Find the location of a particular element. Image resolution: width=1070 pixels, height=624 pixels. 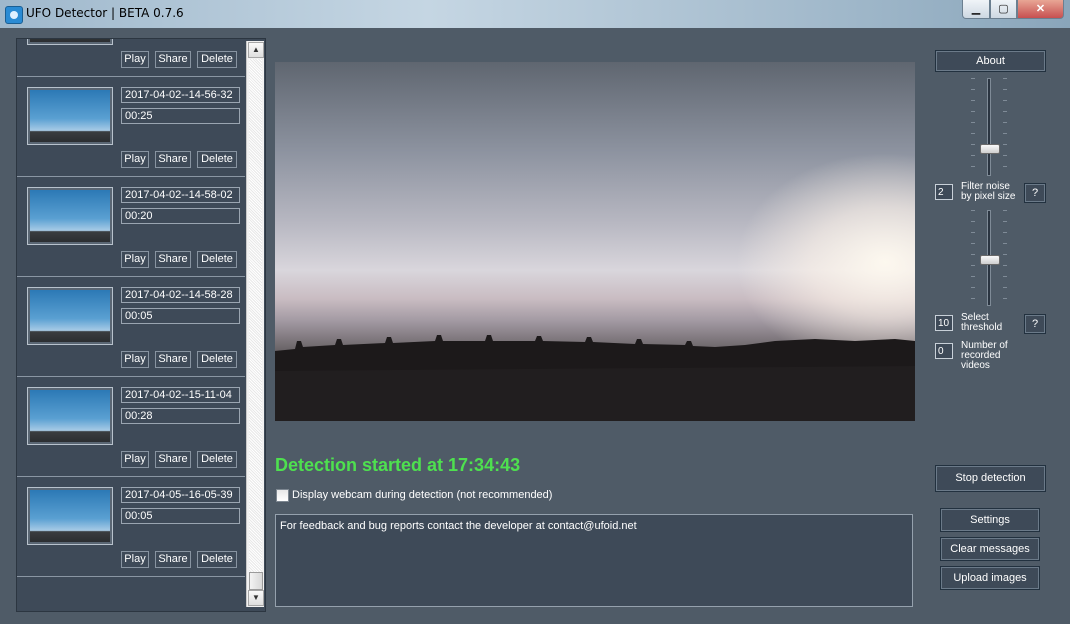

recorded-count-label: Number of recorded videos is located at coordinates (1004, 356).